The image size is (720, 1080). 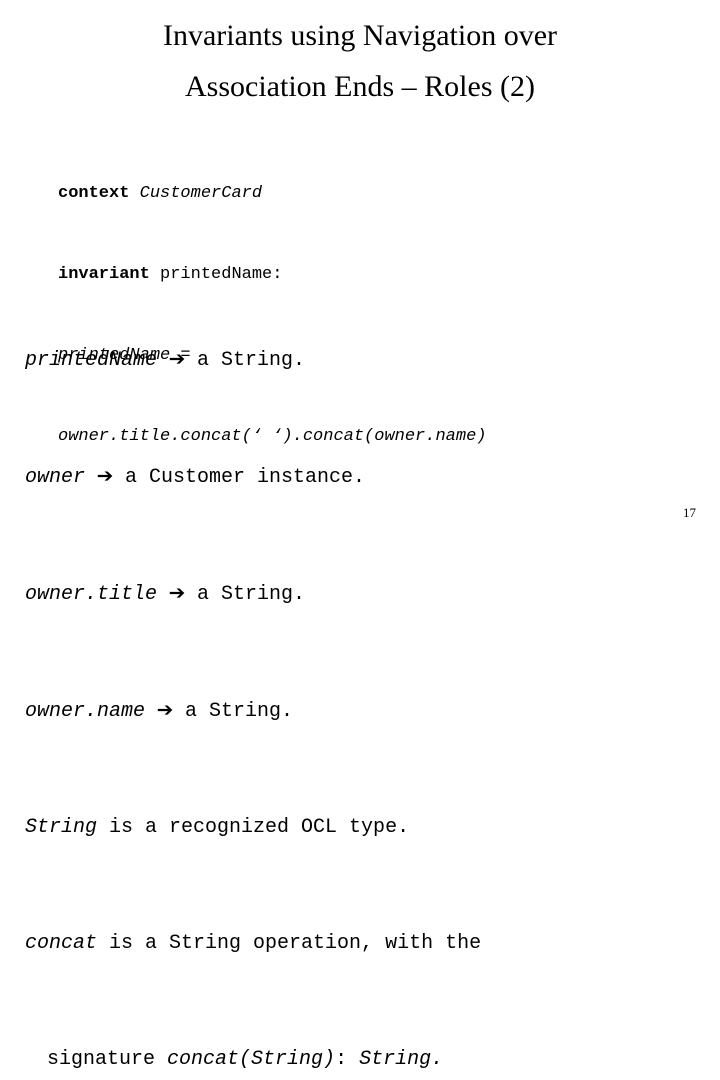 I want to click on explanation-line: printedName ➔ a String., so click(x=360, y=360).